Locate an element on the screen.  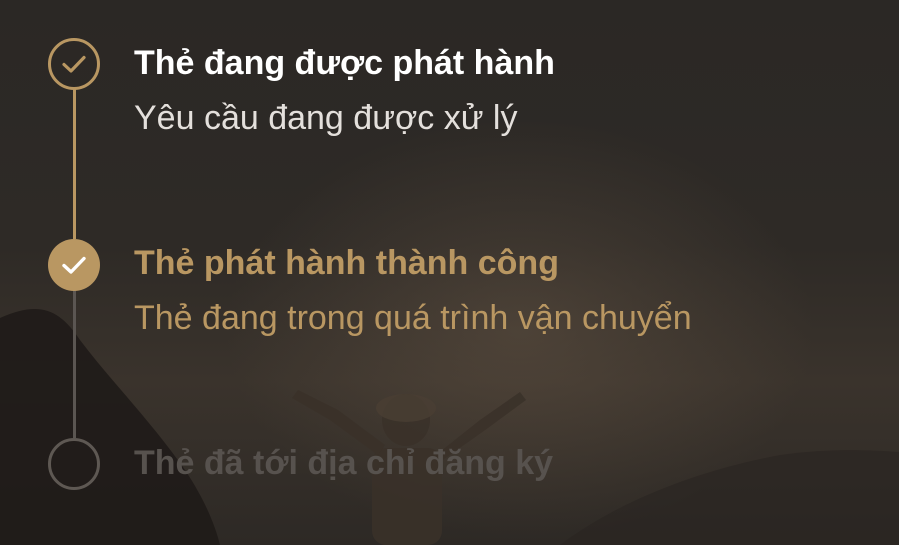
timeline-connector-completed is located at coordinates (74, 164).